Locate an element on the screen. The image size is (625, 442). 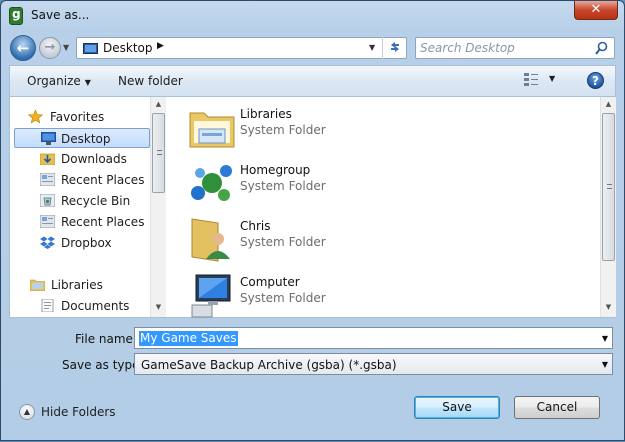
list-item: Computer System Folder is located at coordinates (393, 297).